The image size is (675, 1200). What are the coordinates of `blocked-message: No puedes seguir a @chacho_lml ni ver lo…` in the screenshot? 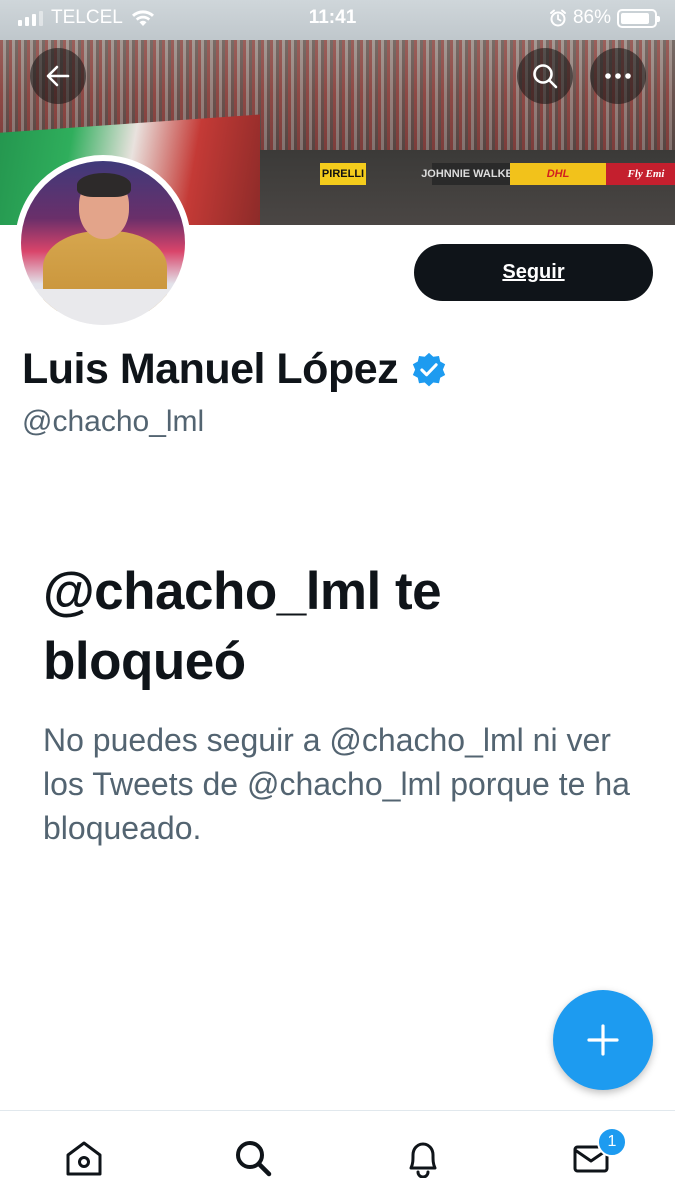 It's located at (336, 784).